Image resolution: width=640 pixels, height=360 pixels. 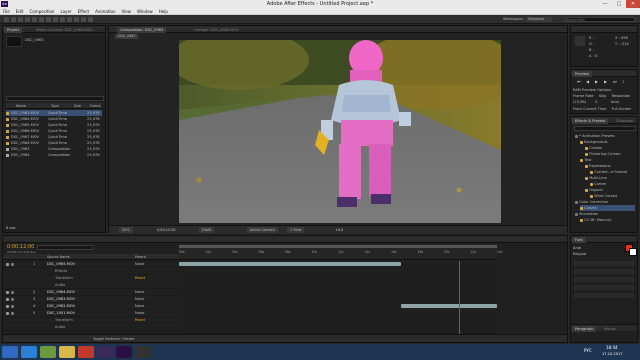 I want to click on bpc-label: 8 bpc, so click(x=54, y=228).